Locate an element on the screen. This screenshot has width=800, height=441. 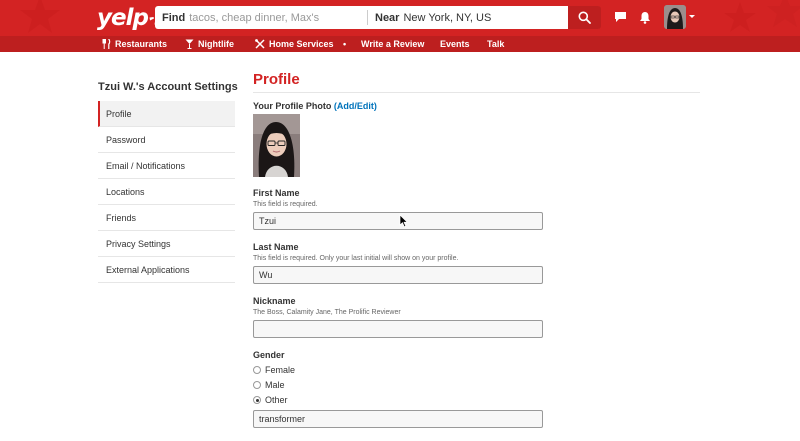
sidebar-item-external-applications: External Applications is located at coordinates (166, 270).